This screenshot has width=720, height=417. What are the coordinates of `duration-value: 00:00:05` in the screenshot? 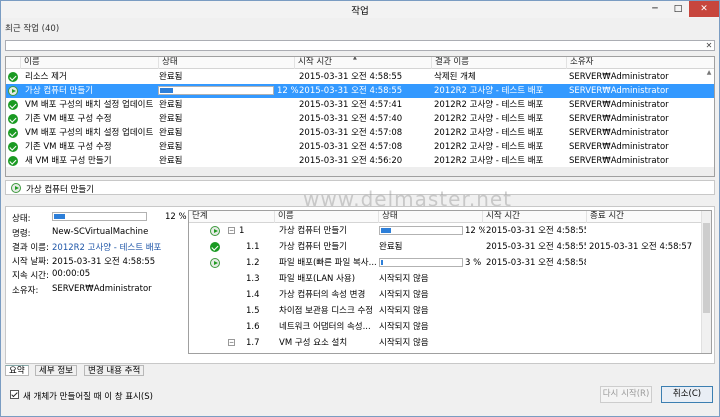 It's located at (71, 274).